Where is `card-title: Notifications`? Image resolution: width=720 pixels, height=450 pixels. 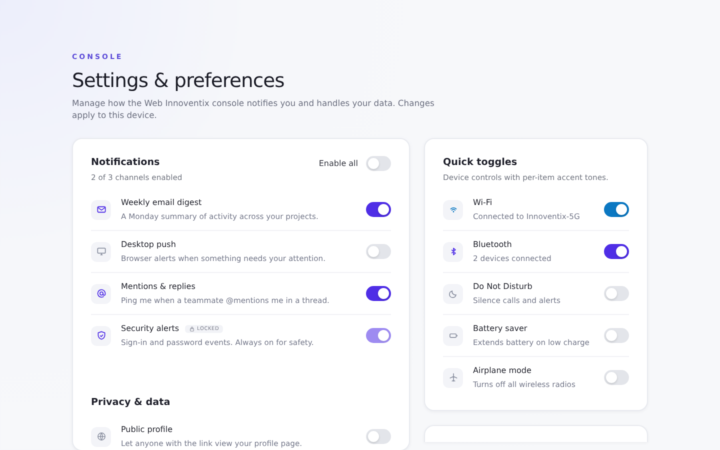
card-title: Notifications is located at coordinates (126, 163).